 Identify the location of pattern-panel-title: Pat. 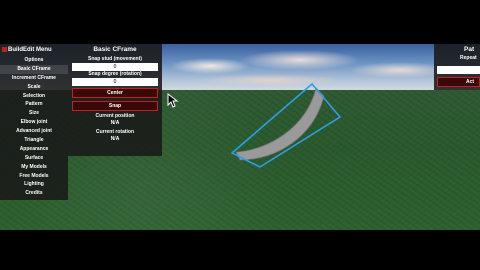
(469, 49).